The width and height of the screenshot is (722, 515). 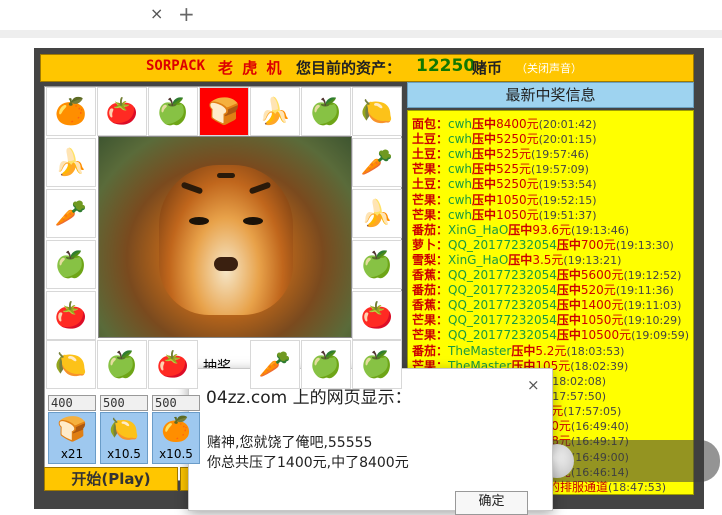 I want to click on timestamp: (18:02:08), so click(x=577, y=381).